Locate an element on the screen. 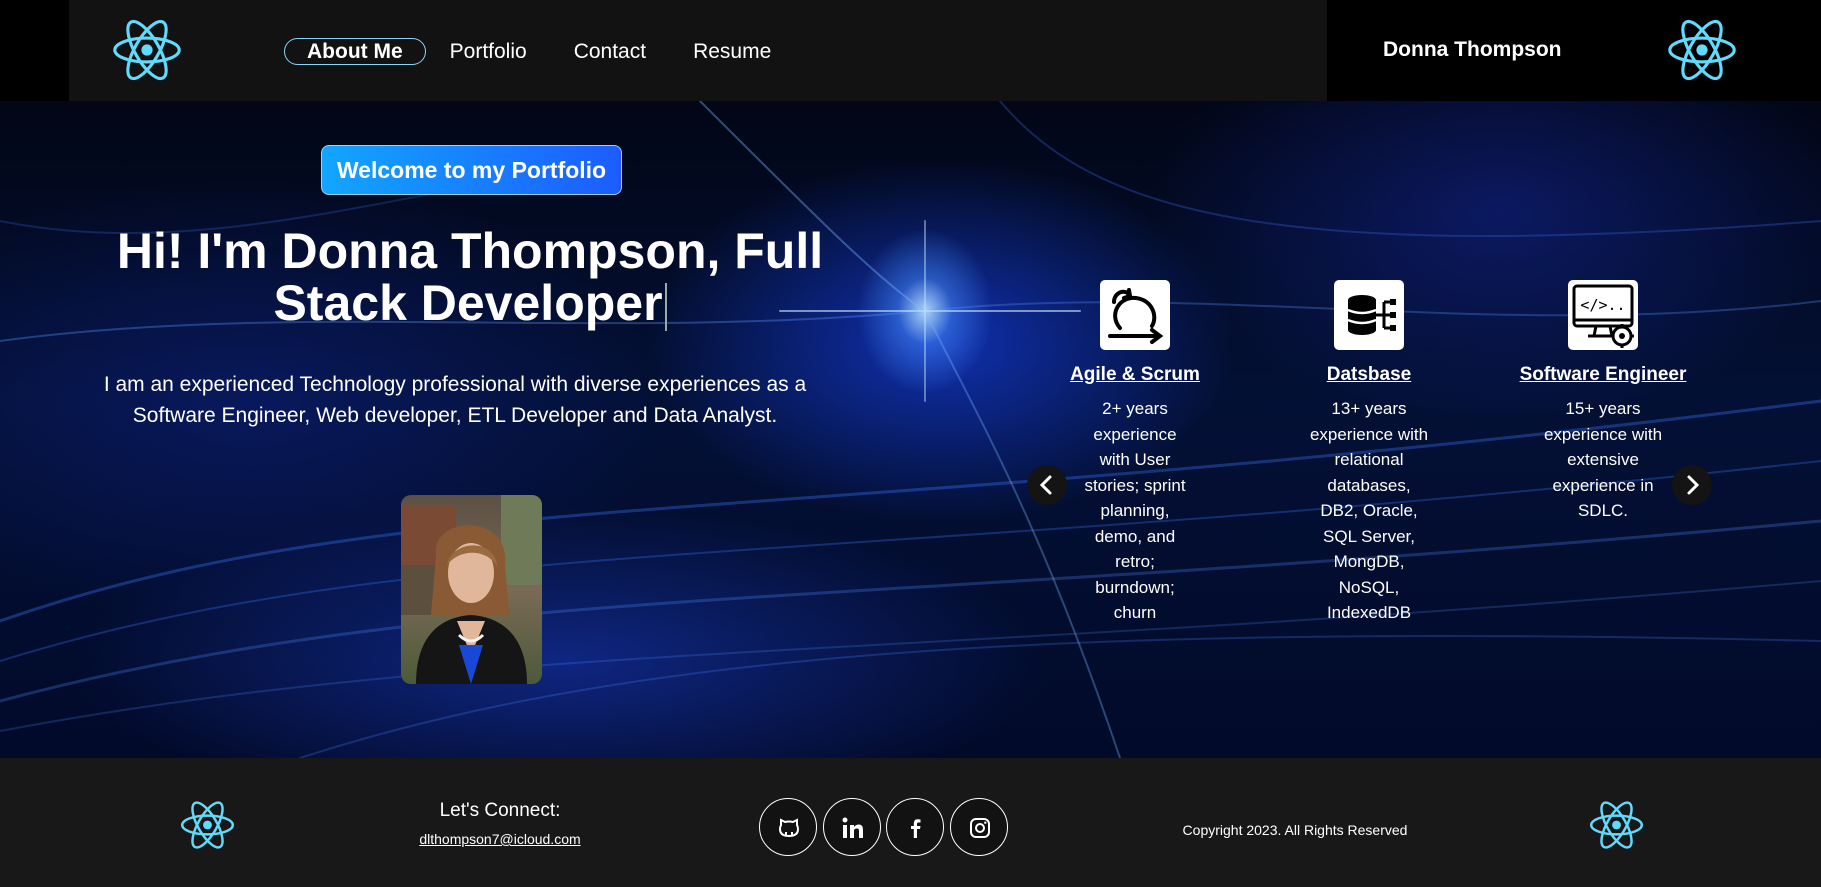  skill-title-agile: Agile & Scrum is located at coordinates (1135, 374).